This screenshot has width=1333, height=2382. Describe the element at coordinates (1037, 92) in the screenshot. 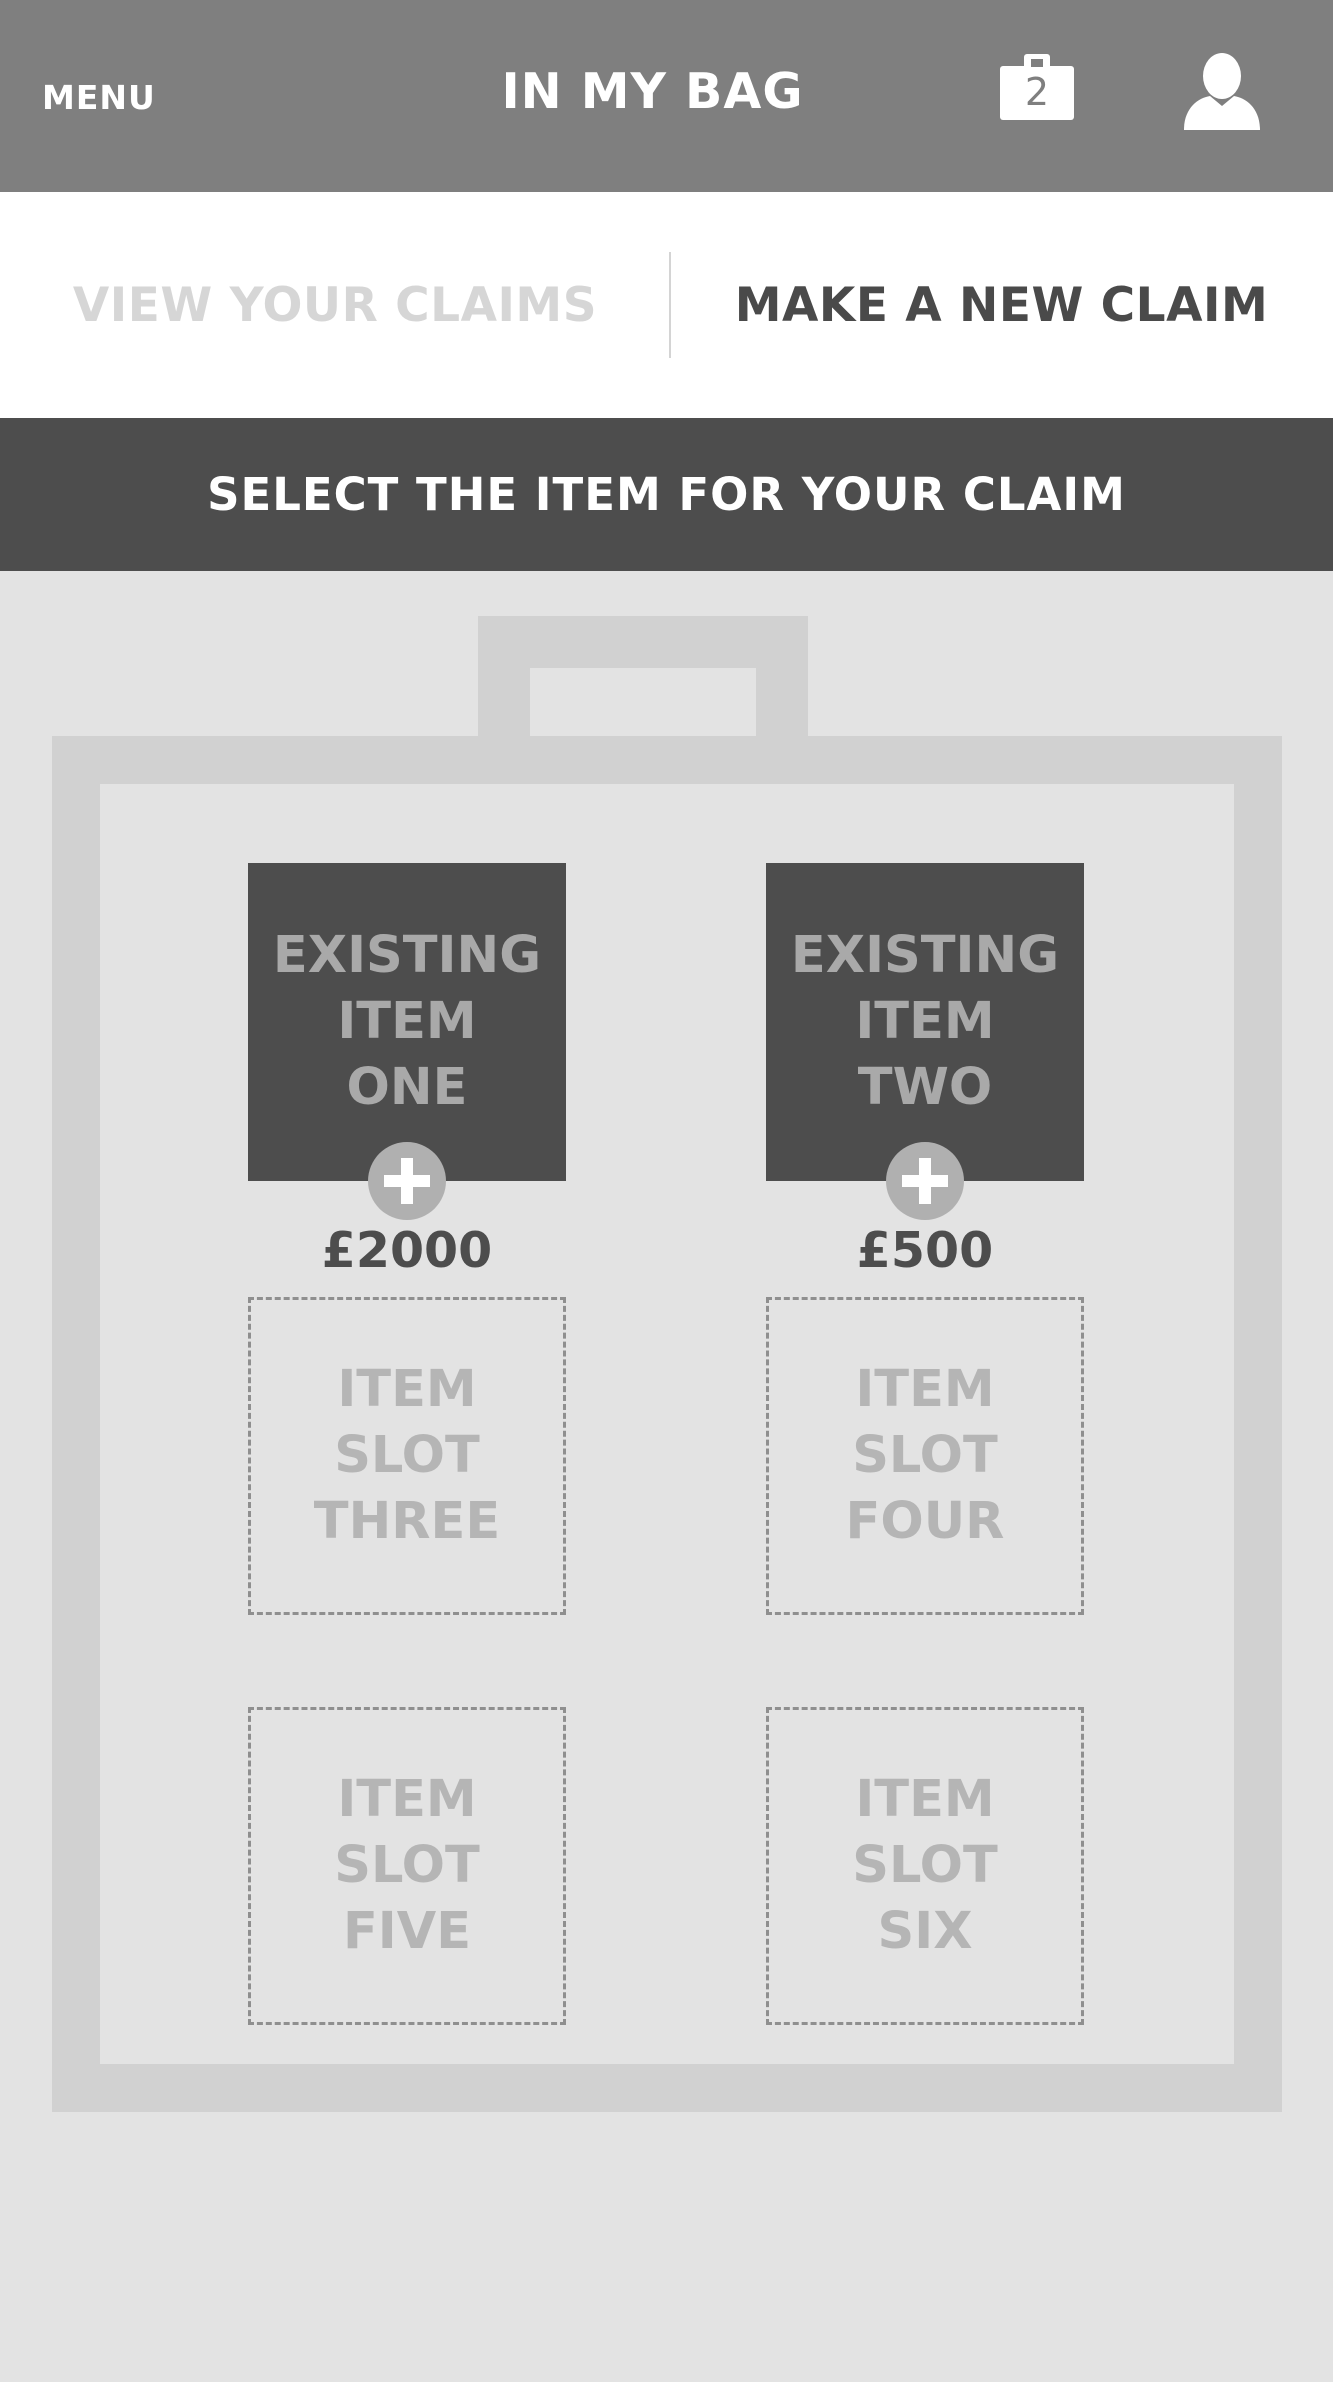

I see `bag-count-badge: 2` at that location.